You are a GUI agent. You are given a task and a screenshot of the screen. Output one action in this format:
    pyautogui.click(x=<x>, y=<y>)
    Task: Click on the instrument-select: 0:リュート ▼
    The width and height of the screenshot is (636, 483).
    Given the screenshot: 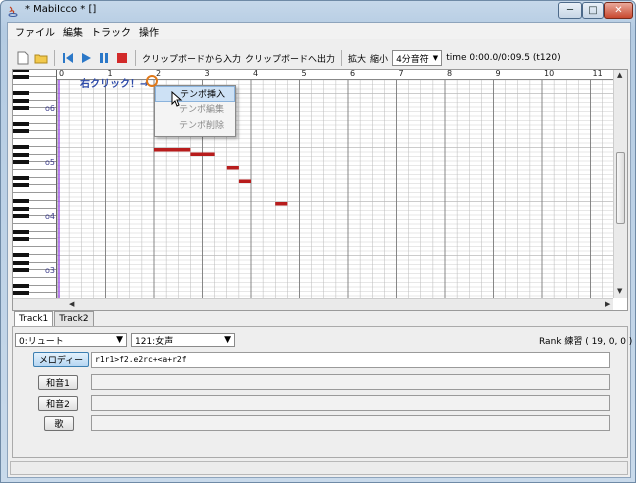 What is the action you would take?
    pyautogui.click(x=71, y=340)
    